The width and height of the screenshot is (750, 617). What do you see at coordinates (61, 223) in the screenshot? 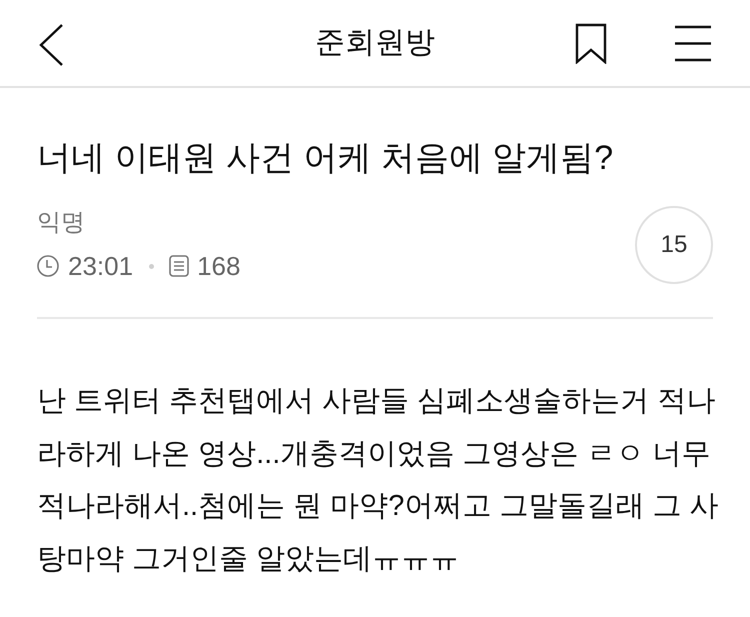
I see `author-name: 익명` at bounding box center [61, 223].